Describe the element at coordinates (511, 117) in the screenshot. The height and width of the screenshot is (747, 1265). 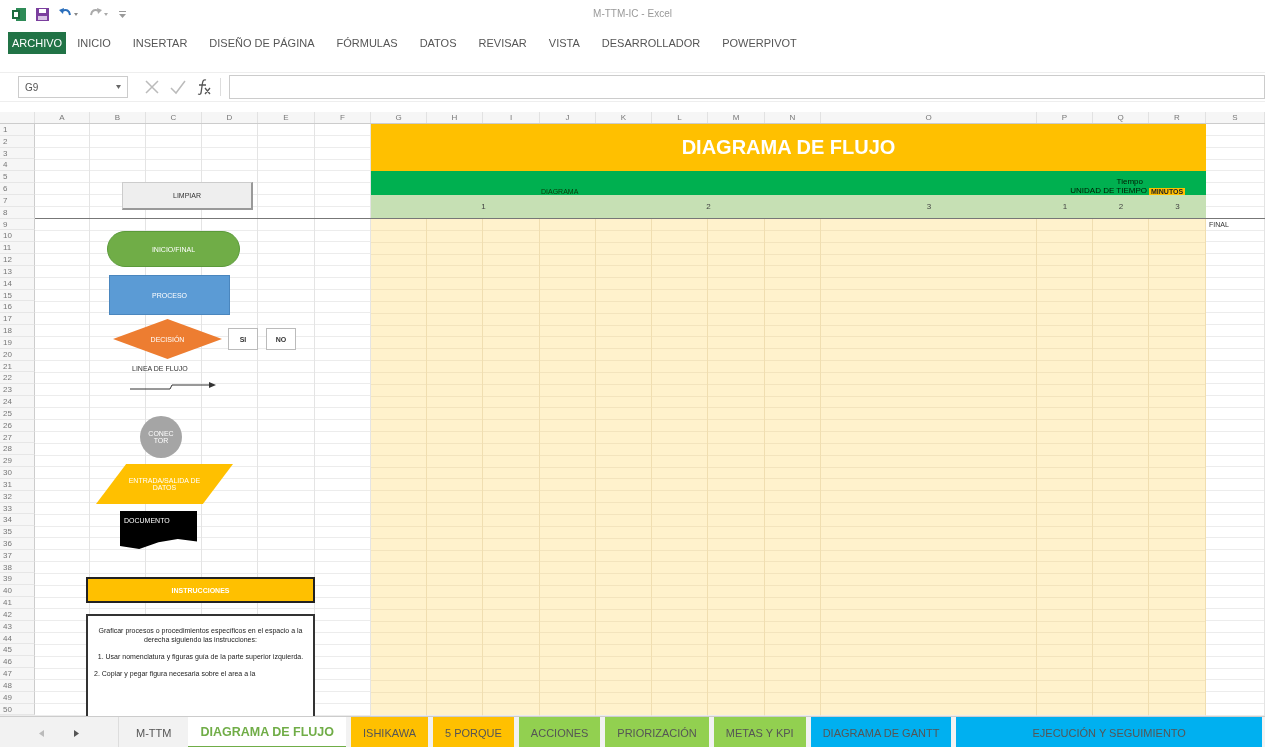
I see `column-header: I` at that location.